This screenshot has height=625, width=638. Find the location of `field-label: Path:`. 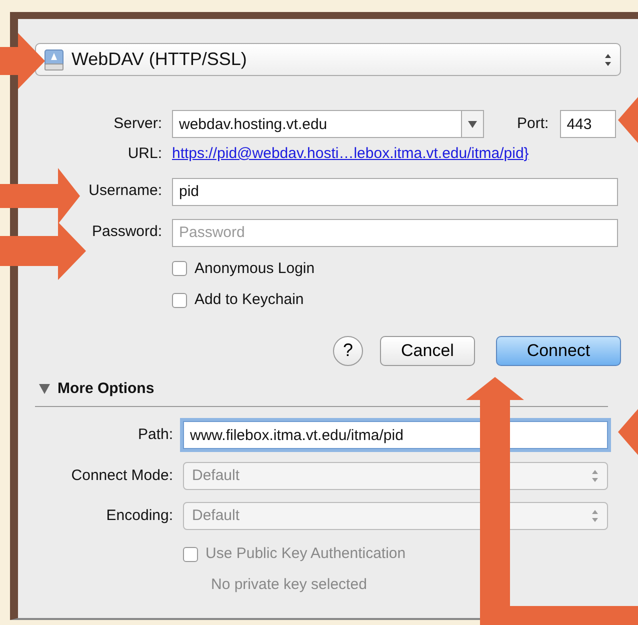

field-label: Path: is located at coordinates (154, 434).